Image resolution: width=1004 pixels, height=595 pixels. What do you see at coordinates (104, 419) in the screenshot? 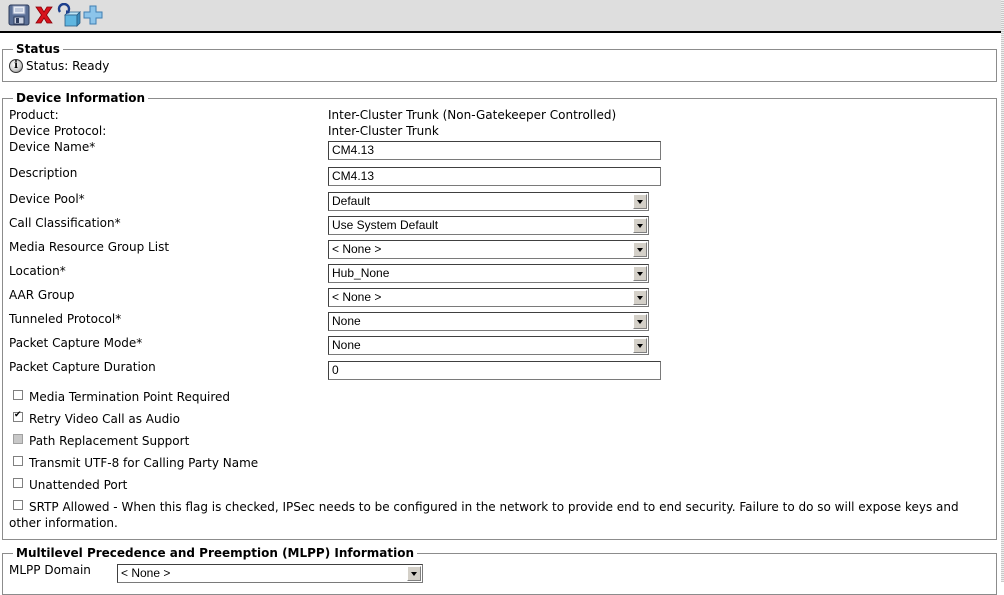
I see `retry-video-call-label: Retry Video Call as Audio` at bounding box center [104, 419].